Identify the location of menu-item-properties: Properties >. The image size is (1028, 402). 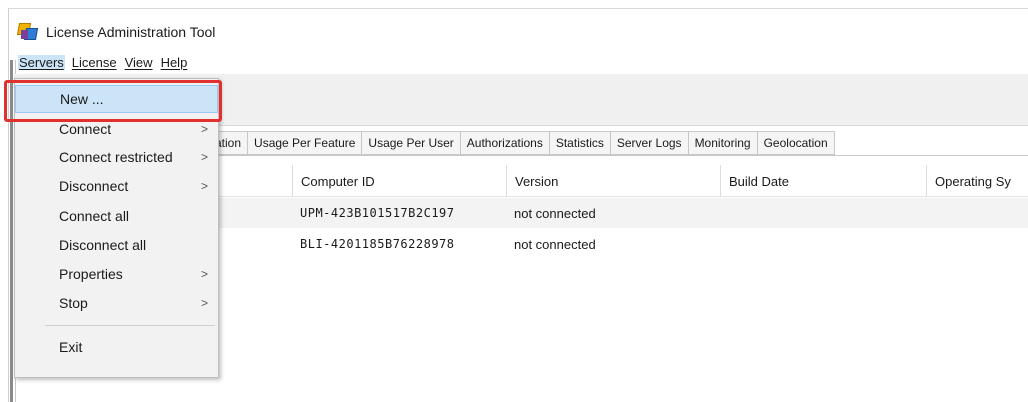
(116, 274).